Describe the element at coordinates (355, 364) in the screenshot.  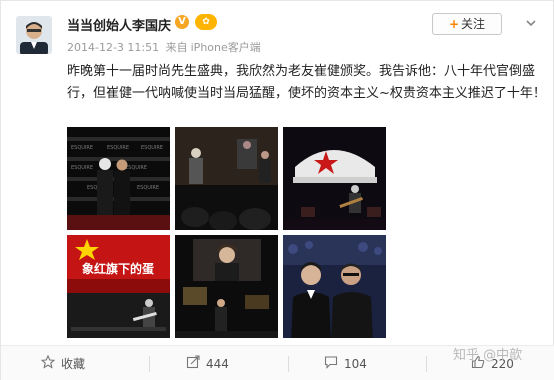
I see `comment-count: 104` at that location.